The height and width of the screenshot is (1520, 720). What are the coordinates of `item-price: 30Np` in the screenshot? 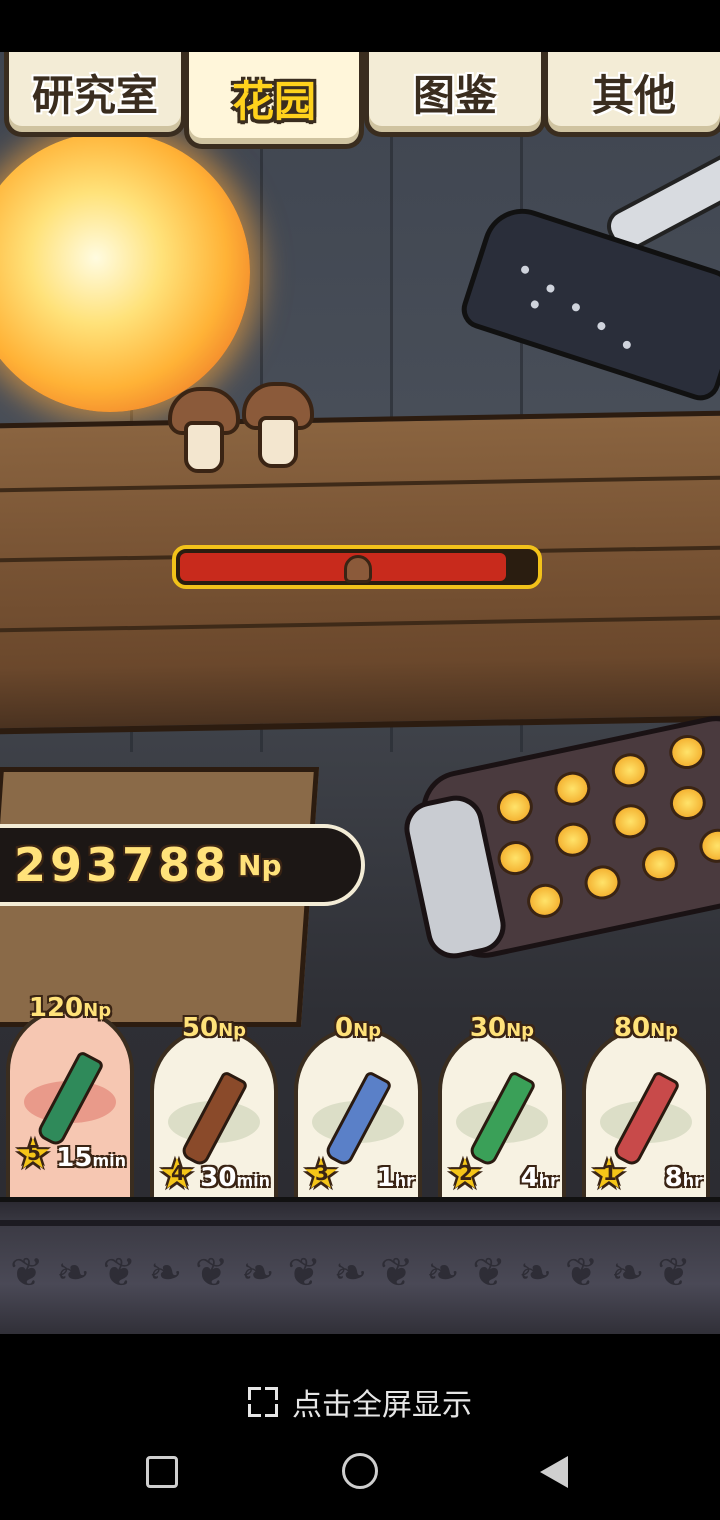 It's located at (502, 1028).